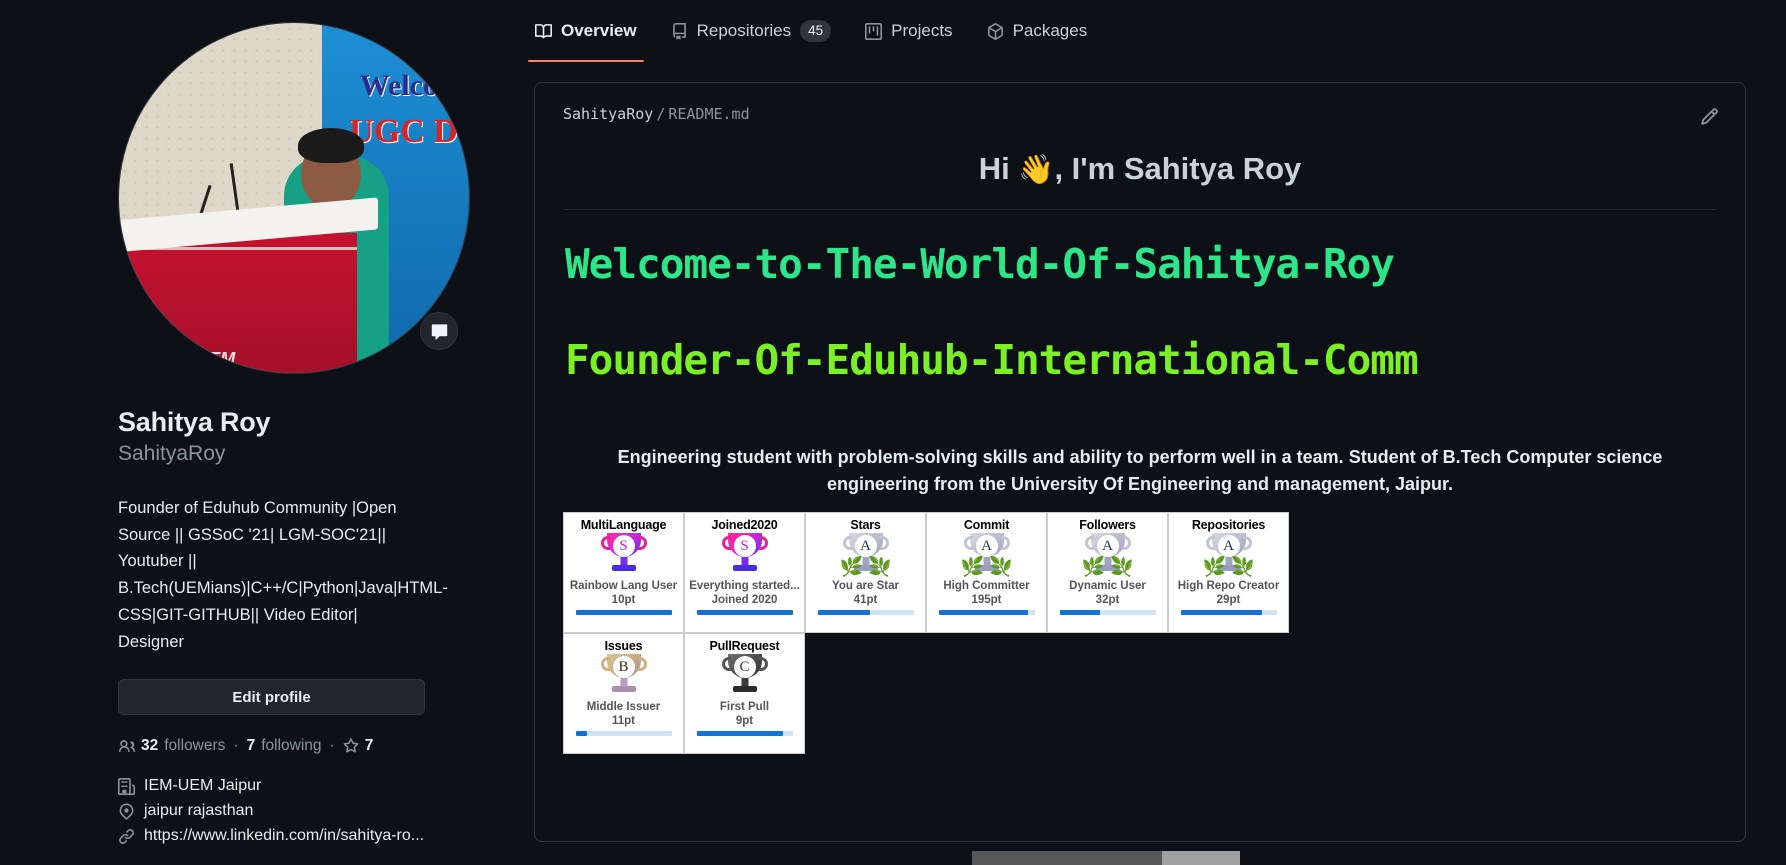 The image size is (1786, 865). I want to click on follow-stats: 32 followers · 7 following · 7, so click(309, 746).